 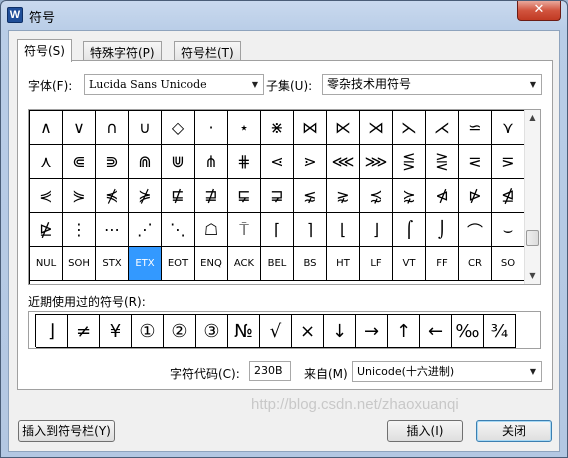 I want to click on symbol-cell: ⋣, so click(x=211, y=196).